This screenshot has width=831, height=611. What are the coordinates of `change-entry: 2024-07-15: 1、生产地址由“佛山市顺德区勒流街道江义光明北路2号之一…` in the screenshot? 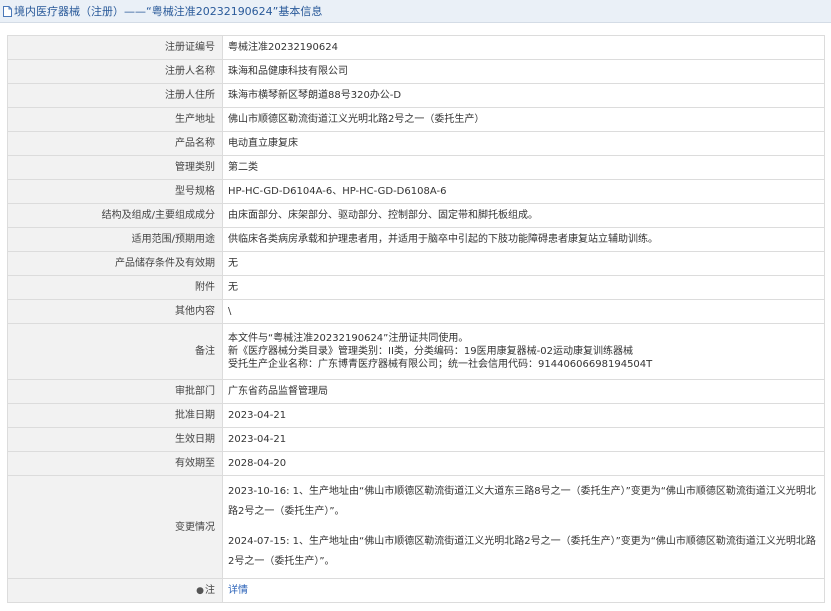 It's located at (522, 551).